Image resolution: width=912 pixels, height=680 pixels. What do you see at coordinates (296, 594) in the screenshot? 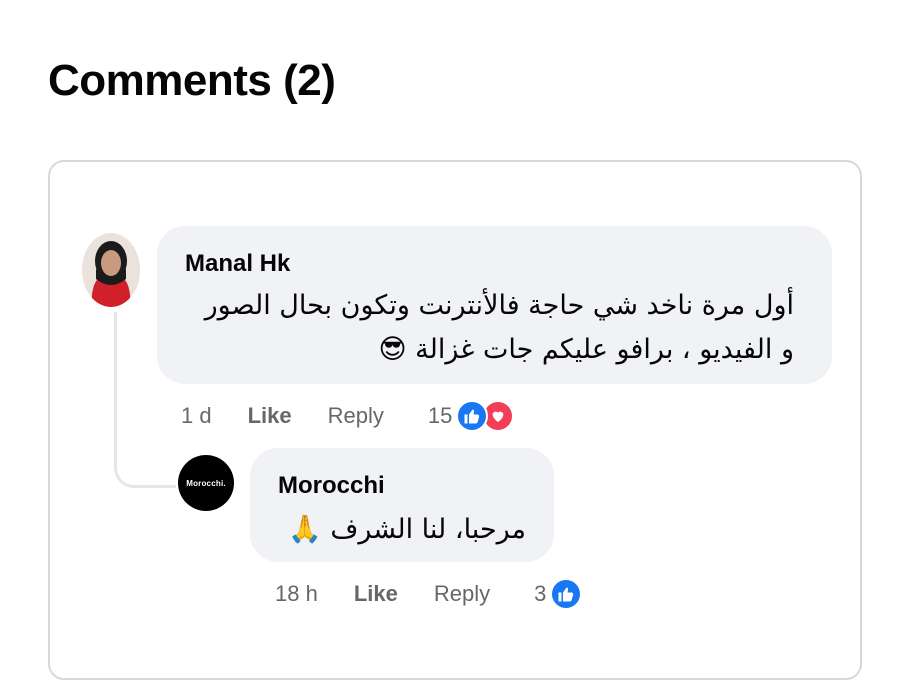
I see `comment-time: 18 h` at bounding box center [296, 594].